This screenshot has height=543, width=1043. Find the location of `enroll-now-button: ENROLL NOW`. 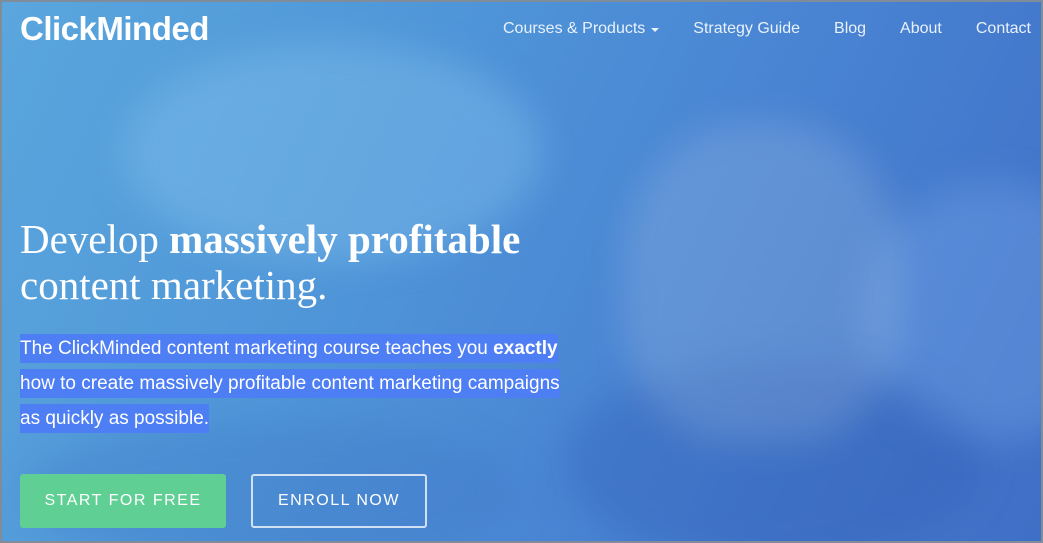

enroll-now-button: ENROLL NOW is located at coordinates (339, 501).